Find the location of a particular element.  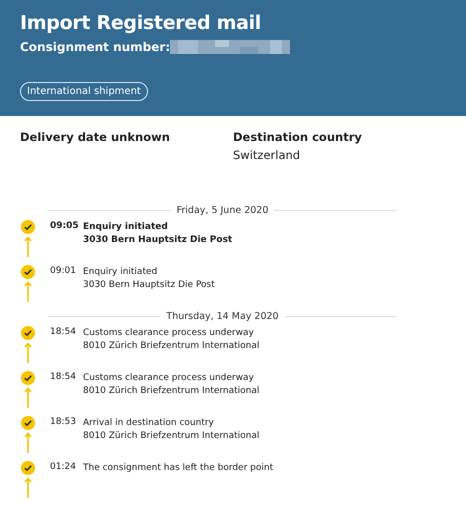

detail-label: Delivery date unknown is located at coordinates (95, 137).